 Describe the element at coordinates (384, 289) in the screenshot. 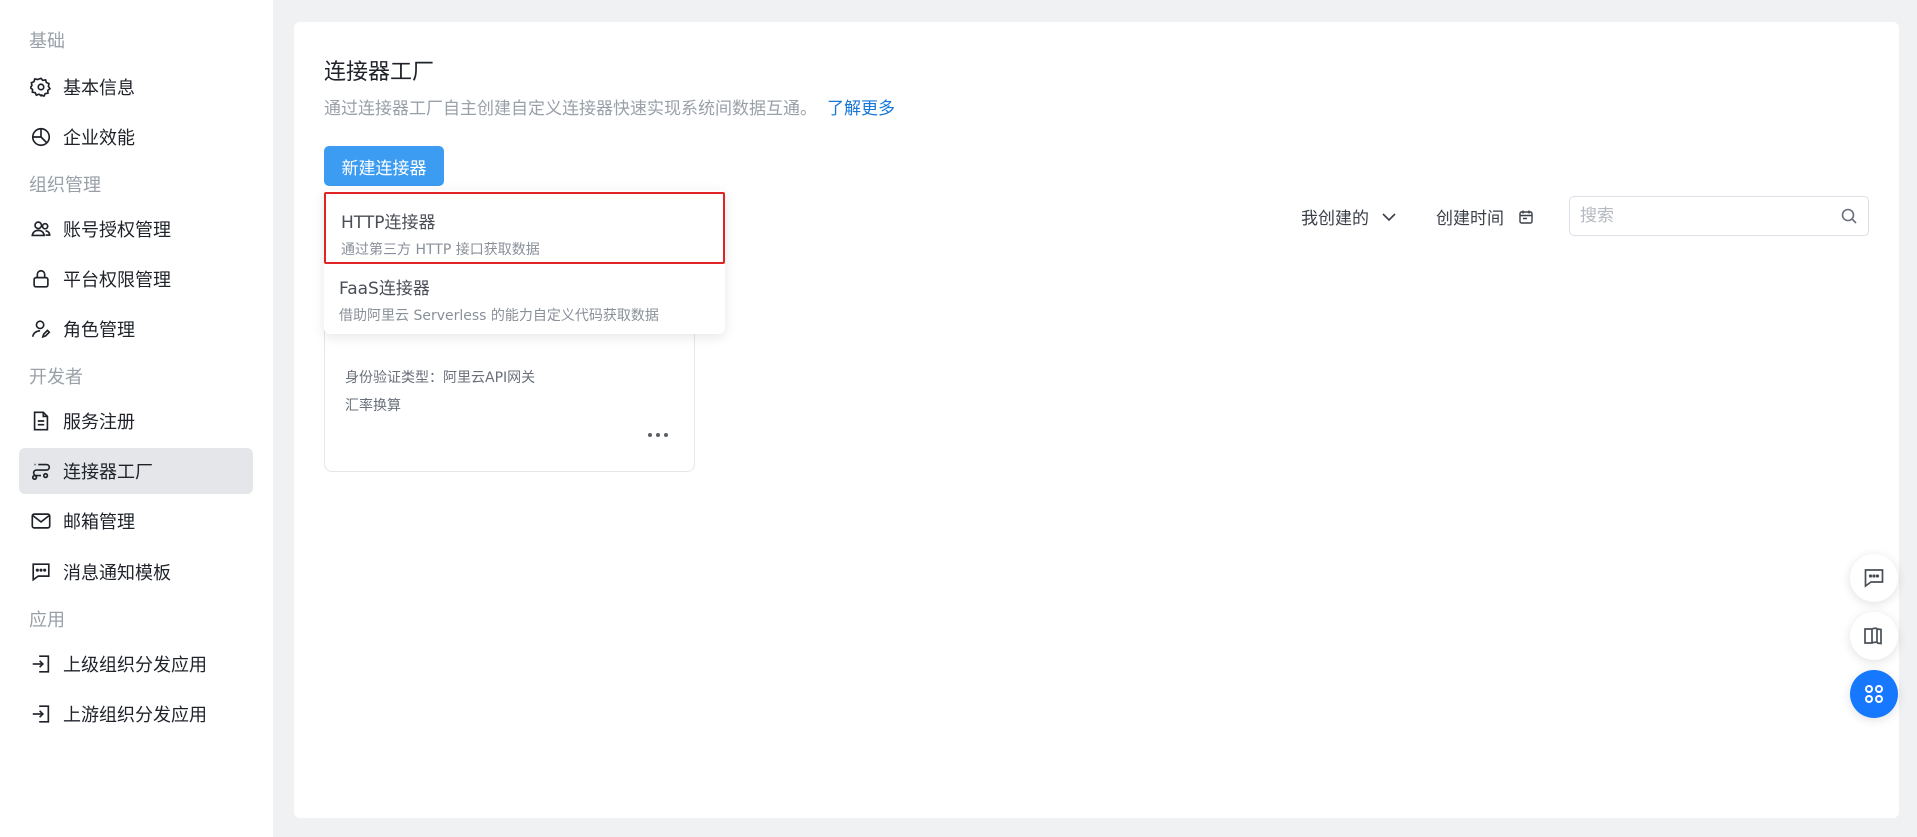

I see `dropdown-item-title: FaaS连接器` at that location.